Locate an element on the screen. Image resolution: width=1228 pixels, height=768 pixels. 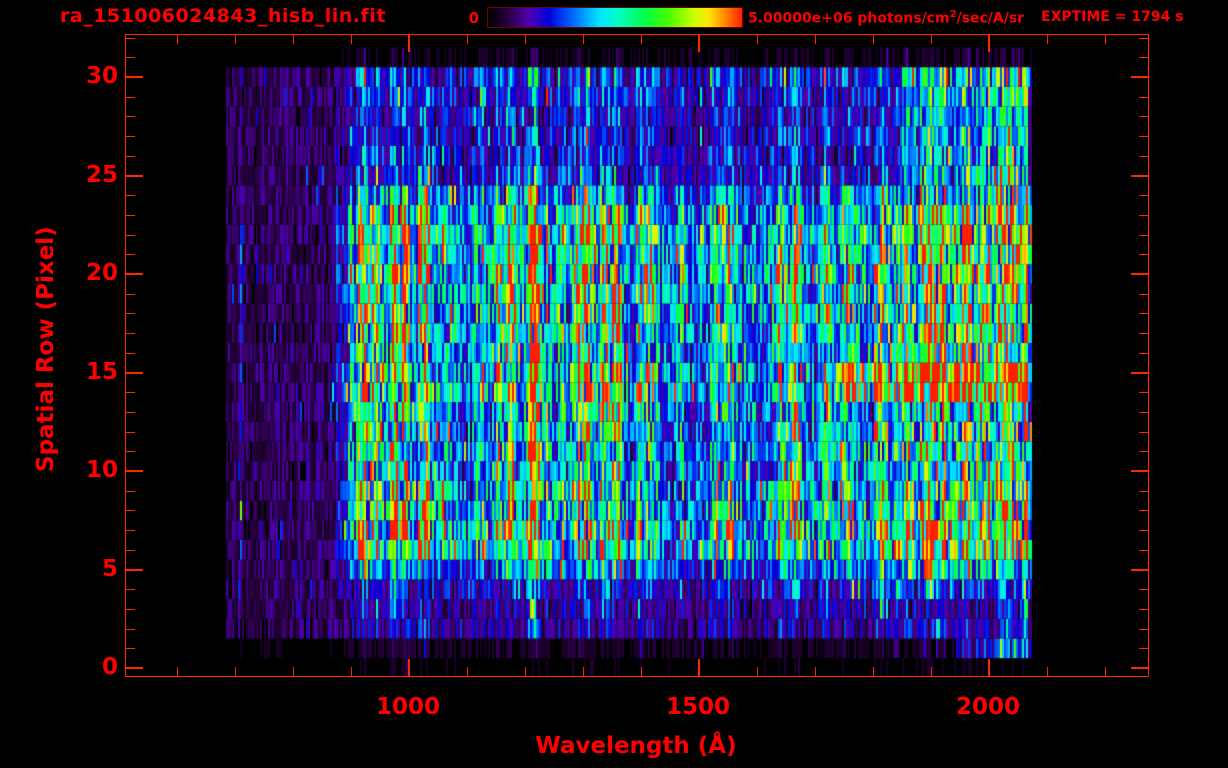
colorbar-min-label: 0 is located at coordinates (473, 18).